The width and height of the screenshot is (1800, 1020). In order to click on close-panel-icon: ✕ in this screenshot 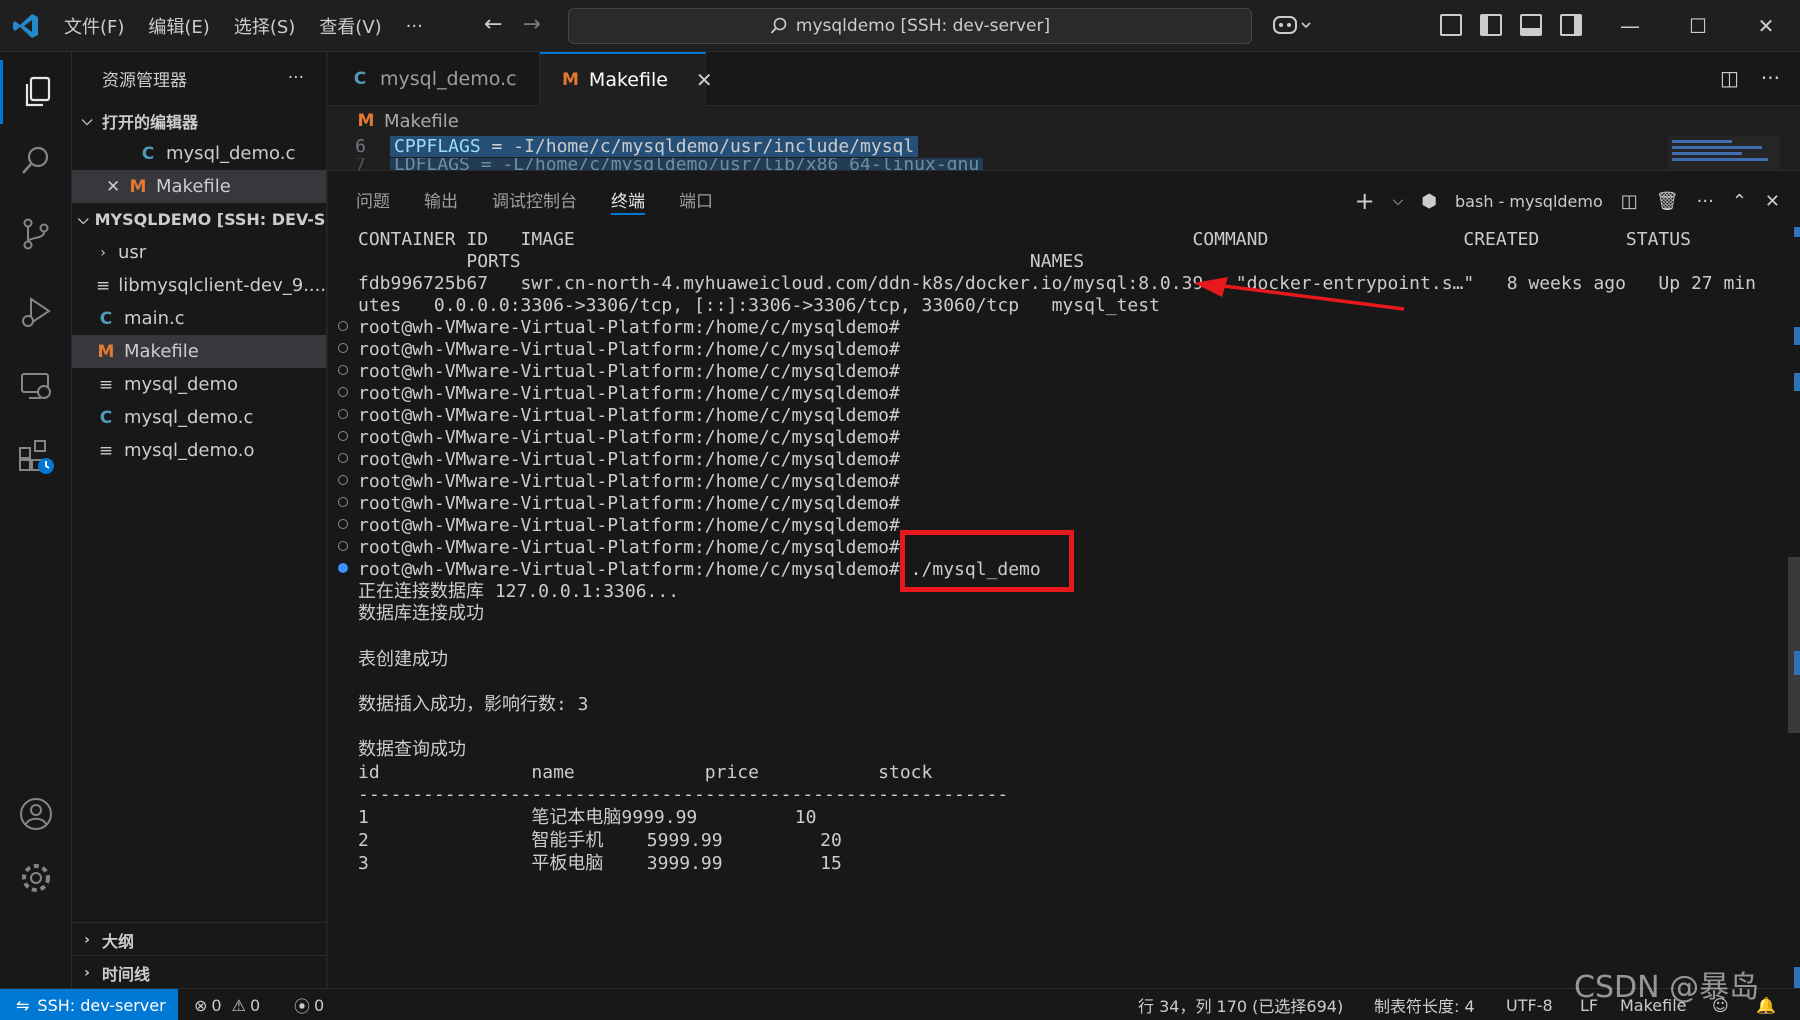, I will do `click(1772, 201)`.